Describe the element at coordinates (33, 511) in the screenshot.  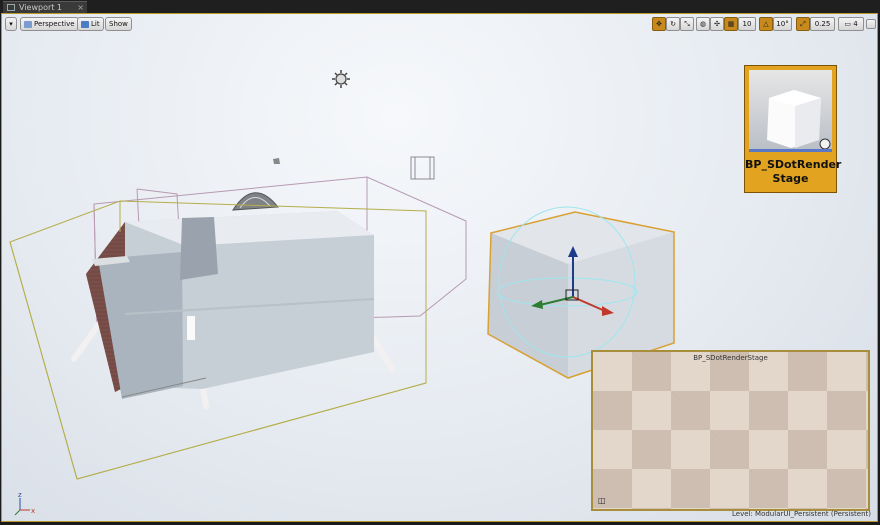
I see `axis-x-label: x` at that location.